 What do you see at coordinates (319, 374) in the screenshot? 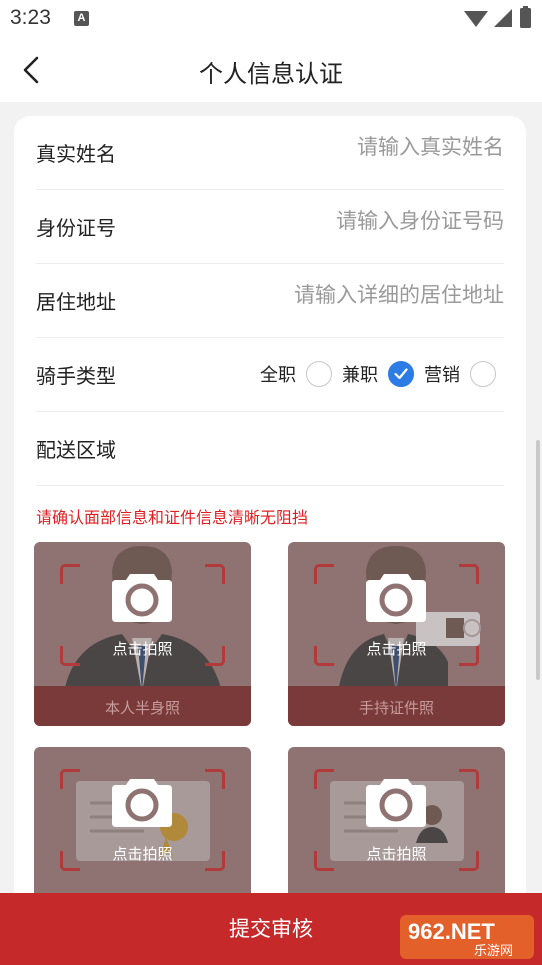
I see `radio-fulltime-circle` at bounding box center [319, 374].